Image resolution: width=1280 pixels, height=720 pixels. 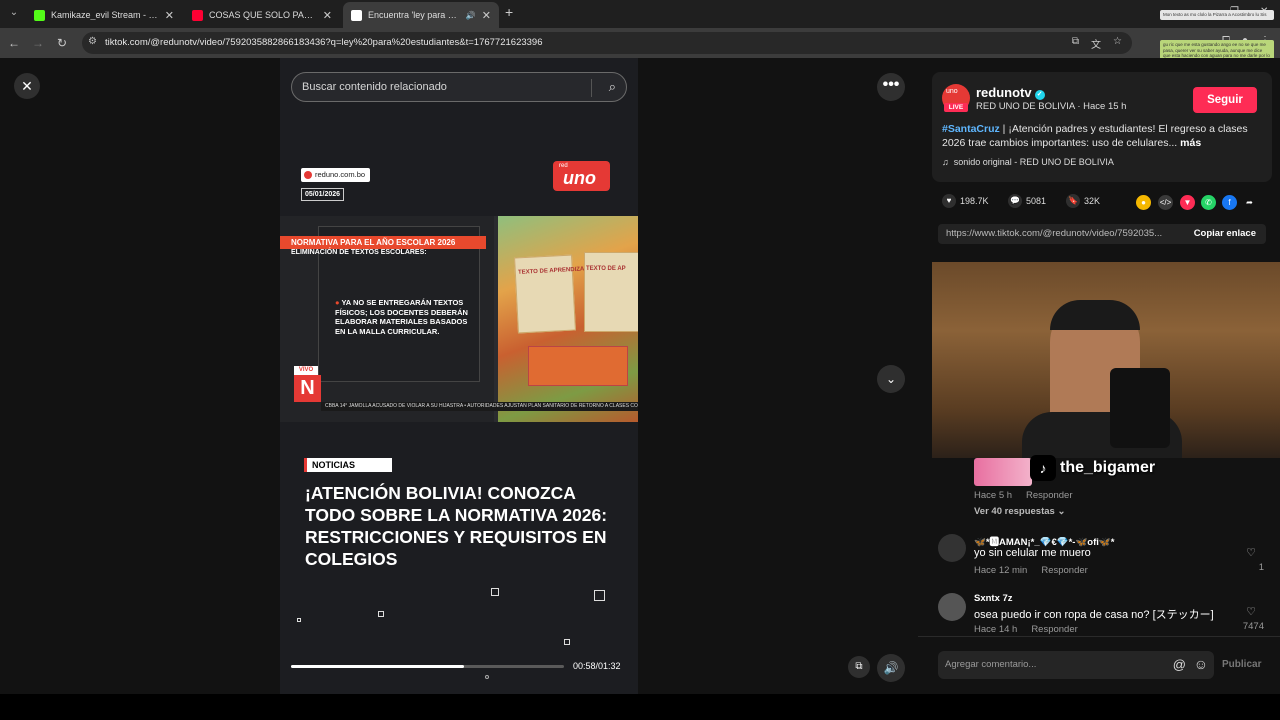 What do you see at coordinates (307, 387) in the screenshot?
I see `live-logo: VIVO N` at bounding box center [307, 387].